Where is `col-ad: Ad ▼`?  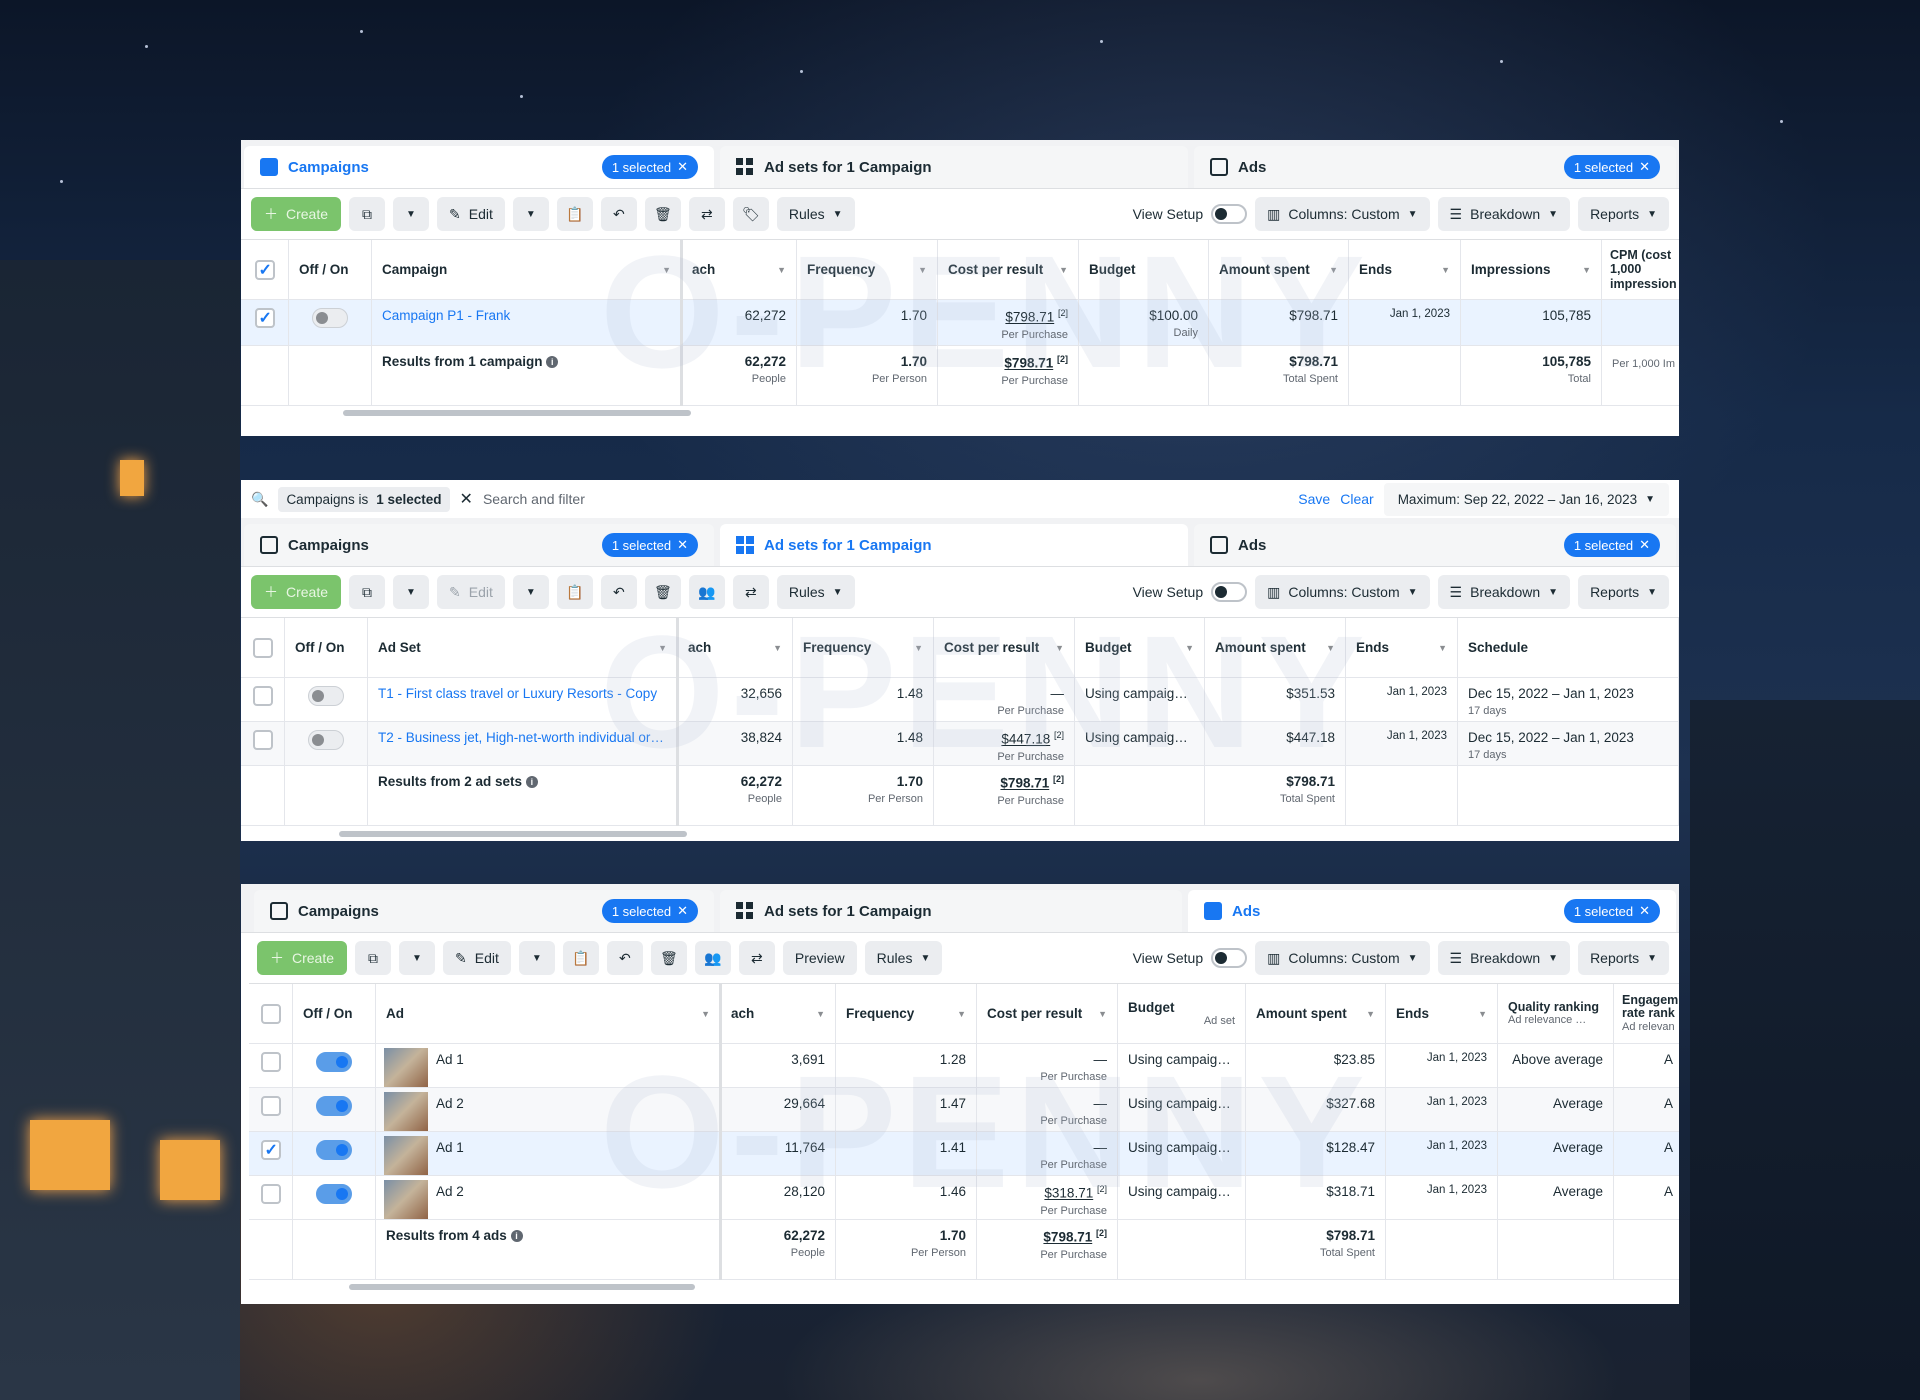 col-ad: Ad ▼ is located at coordinates (548, 1013).